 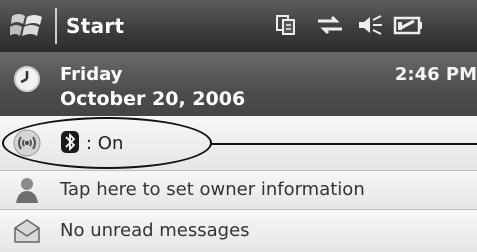 What do you see at coordinates (212, 189) in the screenshot?
I see `owner-info-text: Tap here to set owner information` at bounding box center [212, 189].